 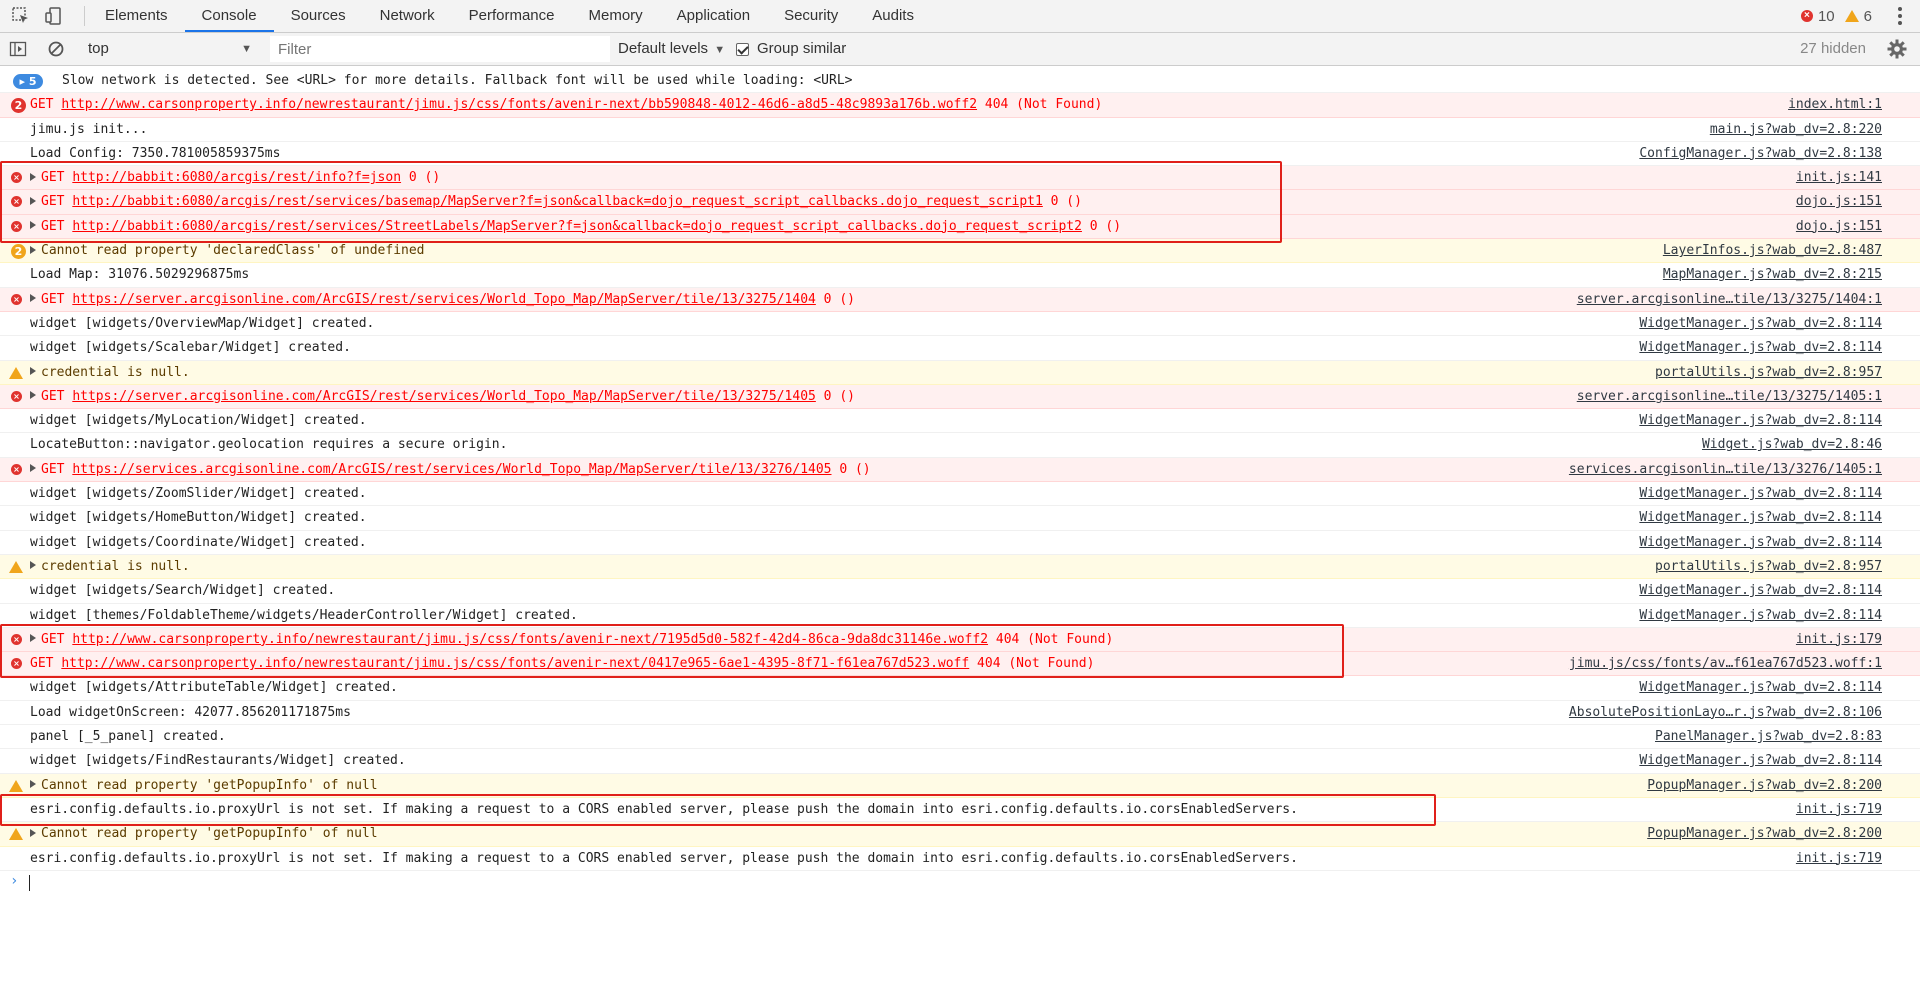 I want to click on filter-input, so click(x=440, y=49).